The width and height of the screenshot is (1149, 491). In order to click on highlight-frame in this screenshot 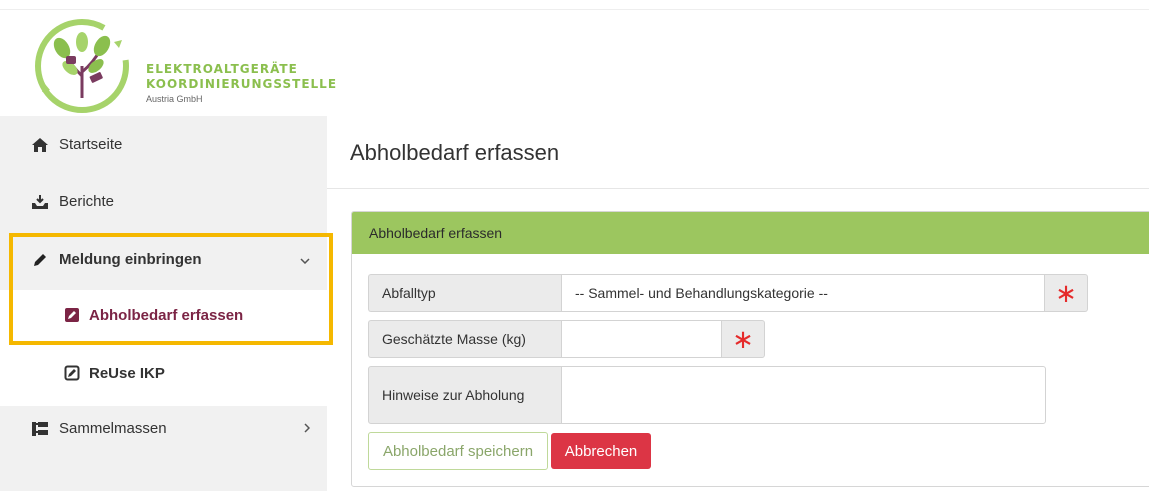, I will do `click(171, 289)`.